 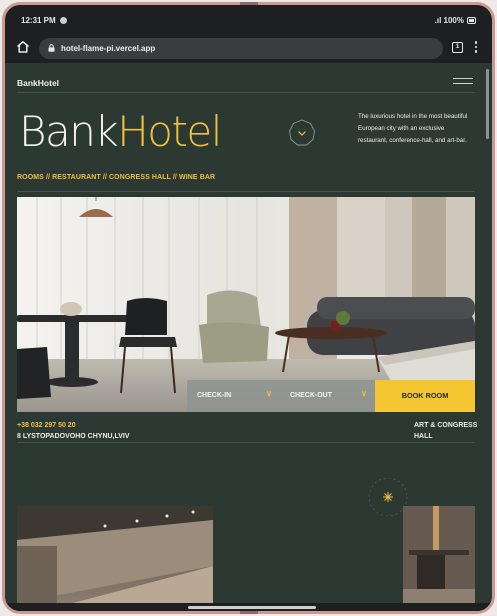 What do you see at coordinates (425, 396) in the screenshot?
I see `book-room-button: BOOK ROOM` at bounding box center [425, 396].